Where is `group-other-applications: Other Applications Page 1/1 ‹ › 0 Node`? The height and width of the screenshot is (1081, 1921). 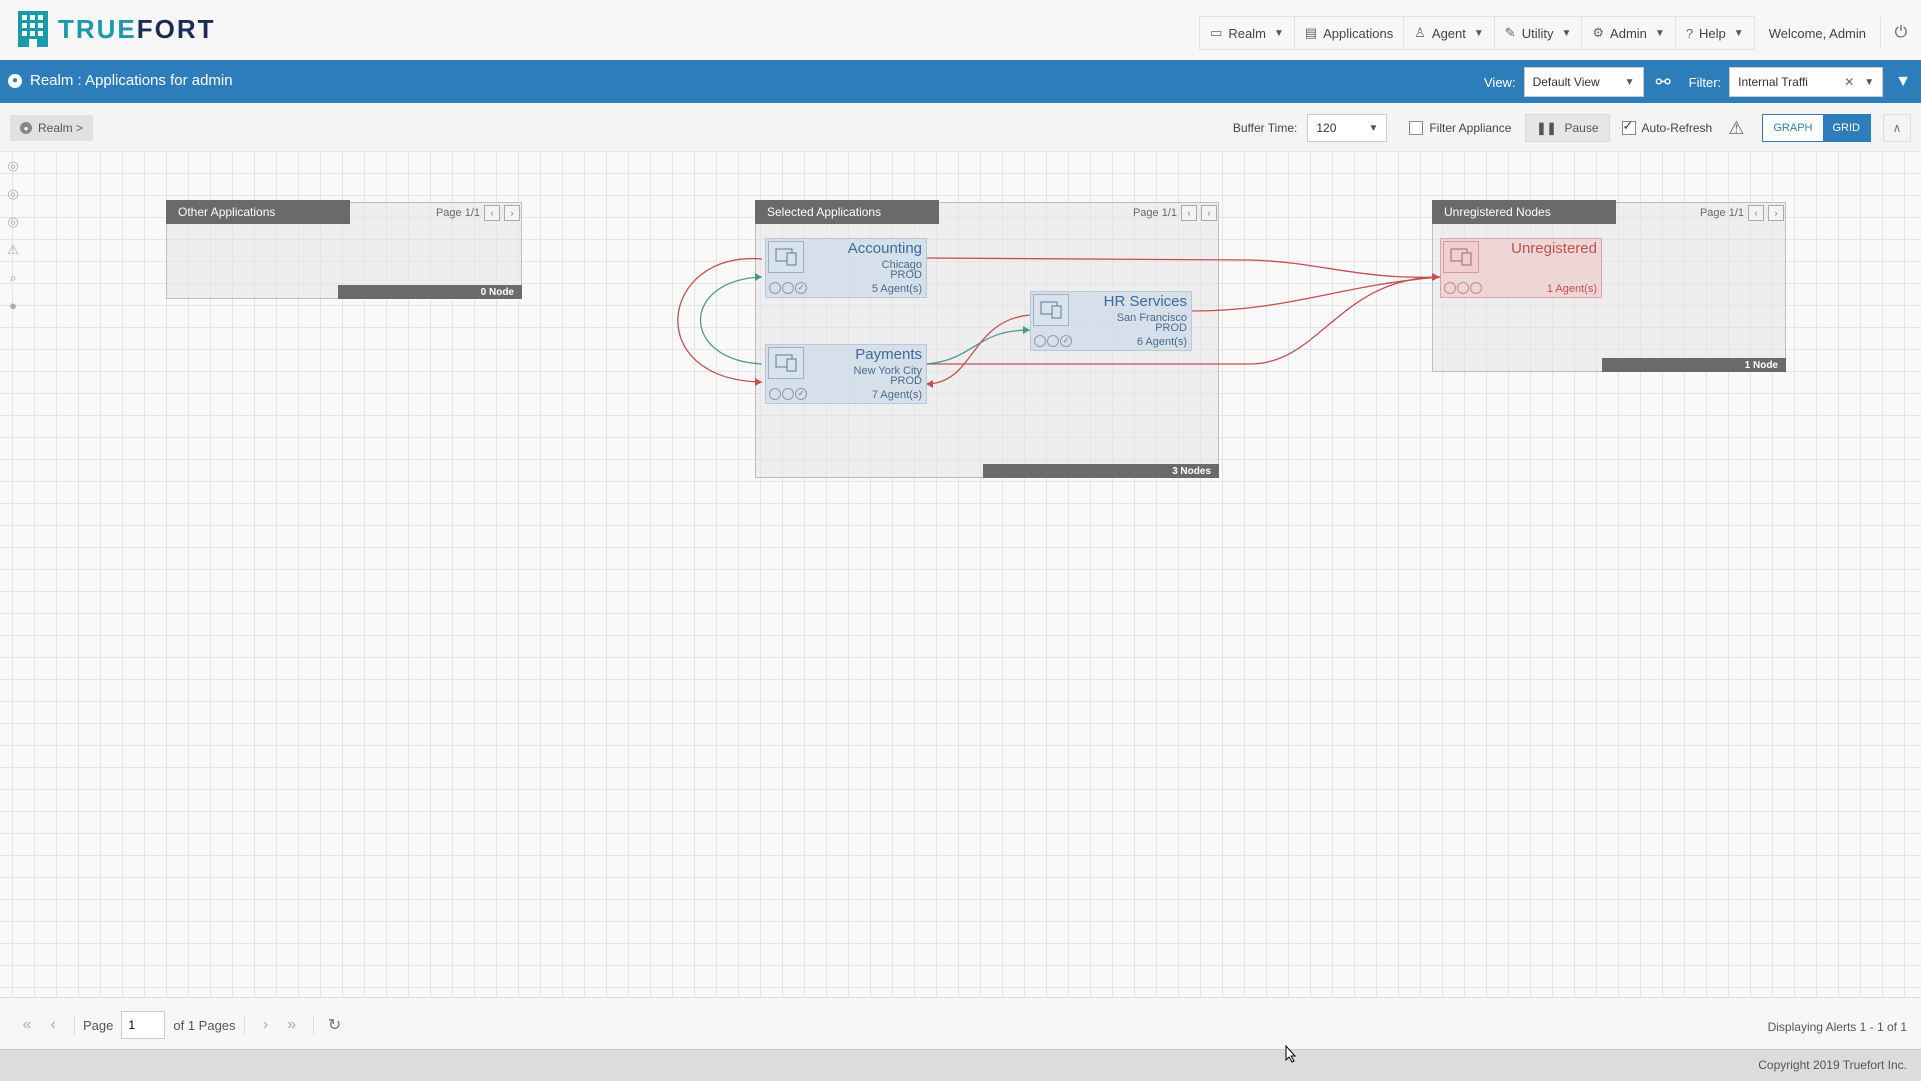 group-other-applications: Other Applications Page 1/1 ‹ › 0 Node is located at coordinates (344, 249).